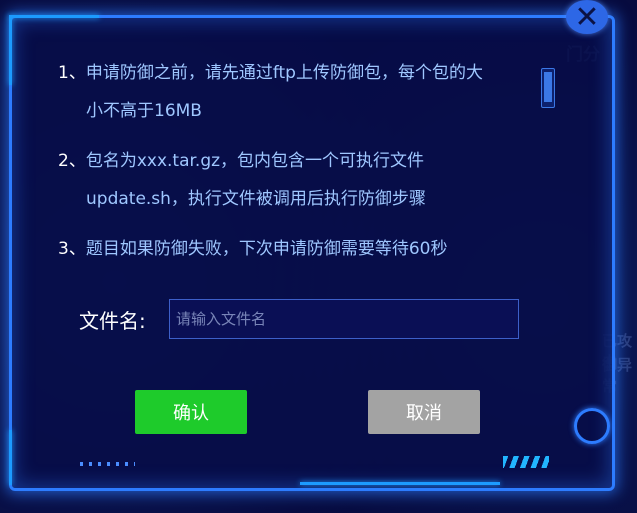 This screenshot has width=637, height=513. I want to click on frame-accent-top, so click(54, 16).